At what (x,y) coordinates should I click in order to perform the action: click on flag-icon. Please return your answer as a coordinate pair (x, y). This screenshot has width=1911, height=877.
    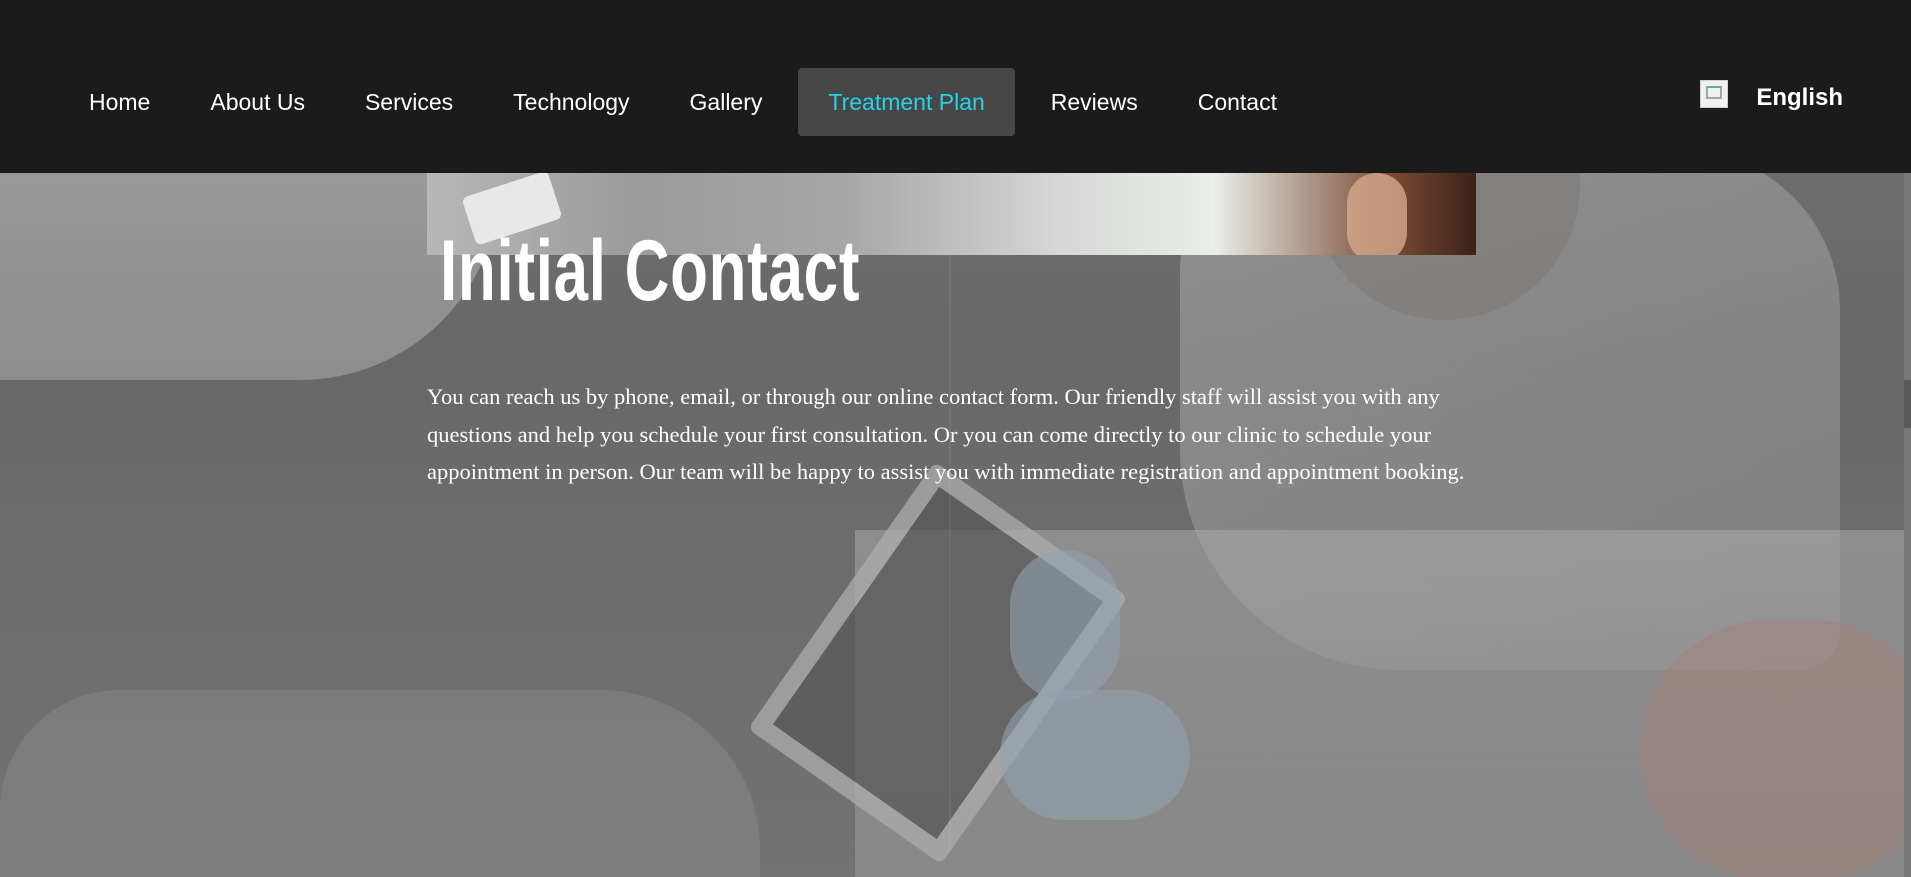
    Looking at the image, I should click on (1714, 94).